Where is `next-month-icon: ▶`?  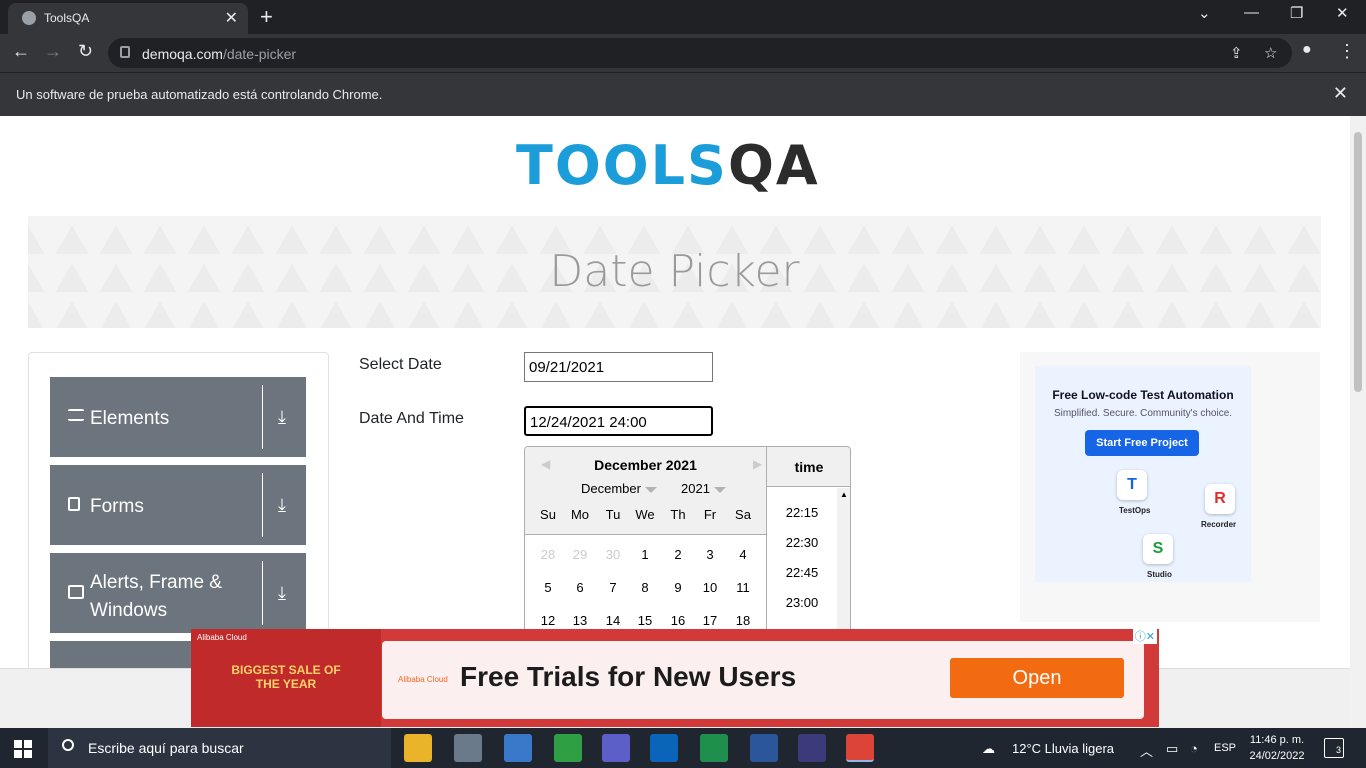 next-month-icon: ▶ is located at coordinates (757, 464).